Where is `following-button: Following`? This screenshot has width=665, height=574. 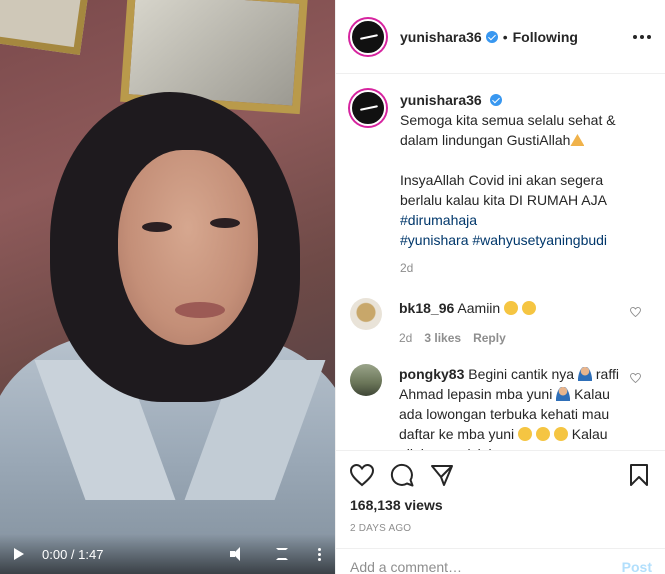 following-button: Following is located at coordinates (545, 37).